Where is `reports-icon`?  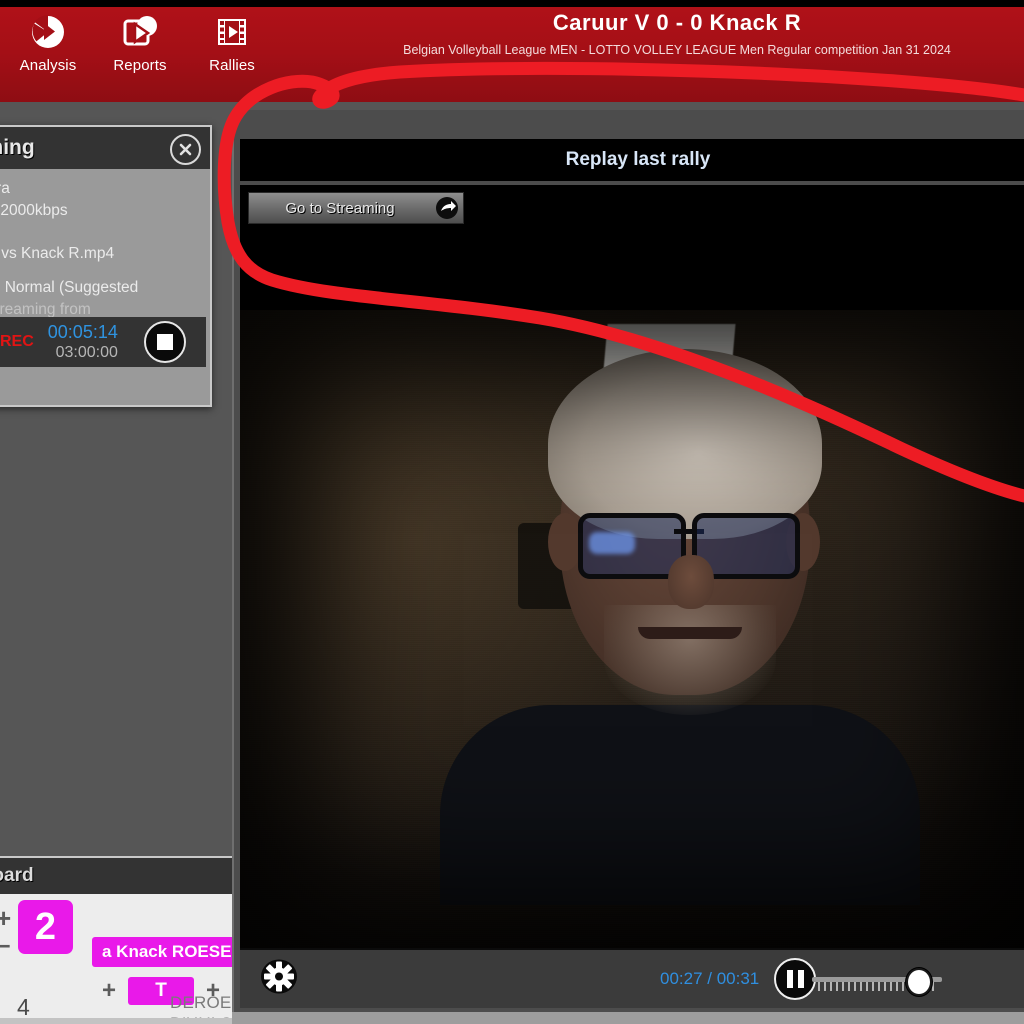
reports-icon is located at coordinates (140, 32).